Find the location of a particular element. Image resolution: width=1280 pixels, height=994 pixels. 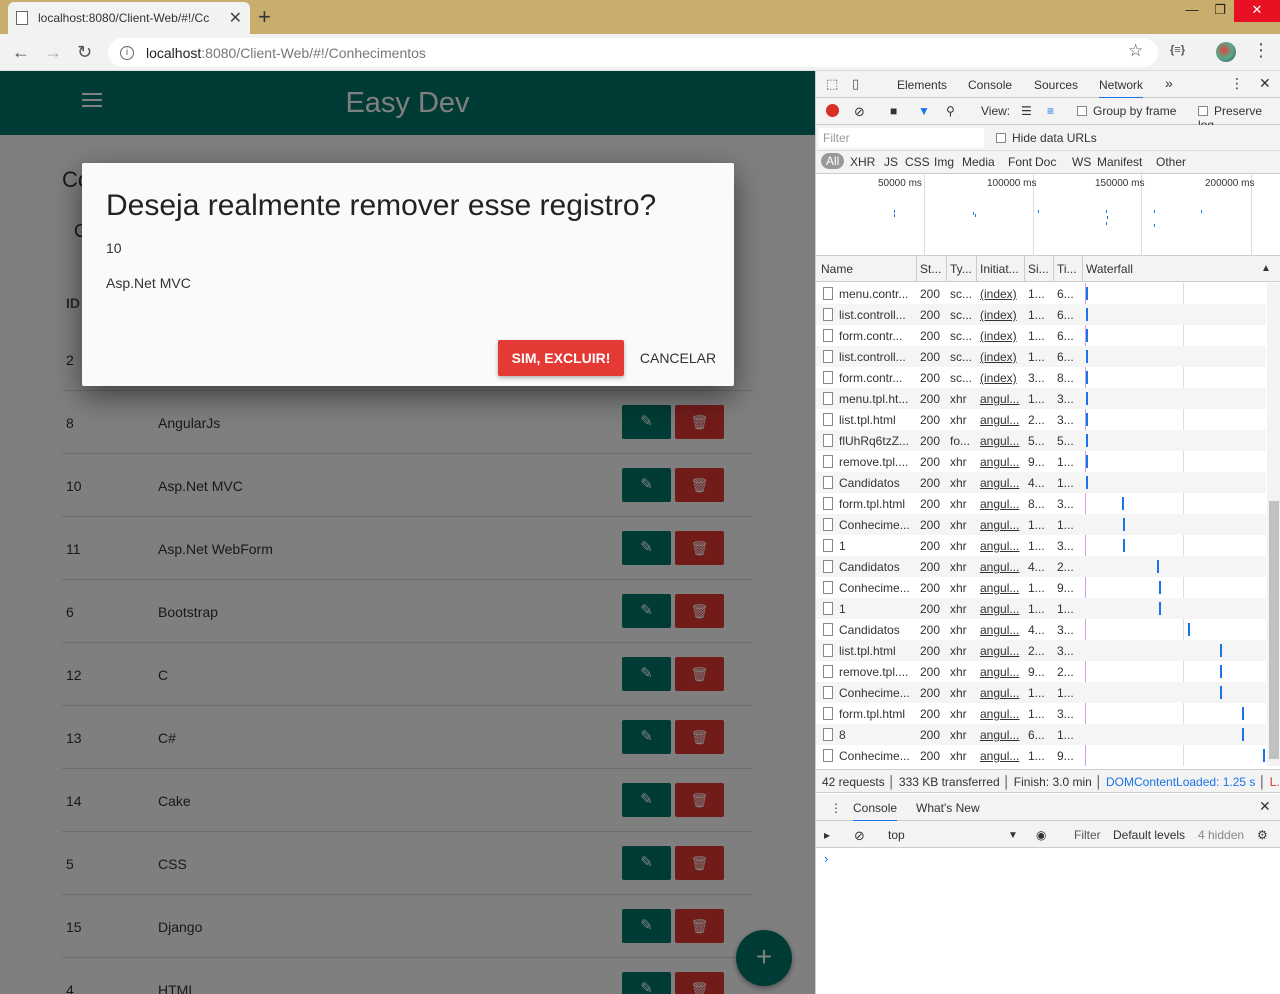

extension-icon: {≡} is located at coordinates (1177, 50).